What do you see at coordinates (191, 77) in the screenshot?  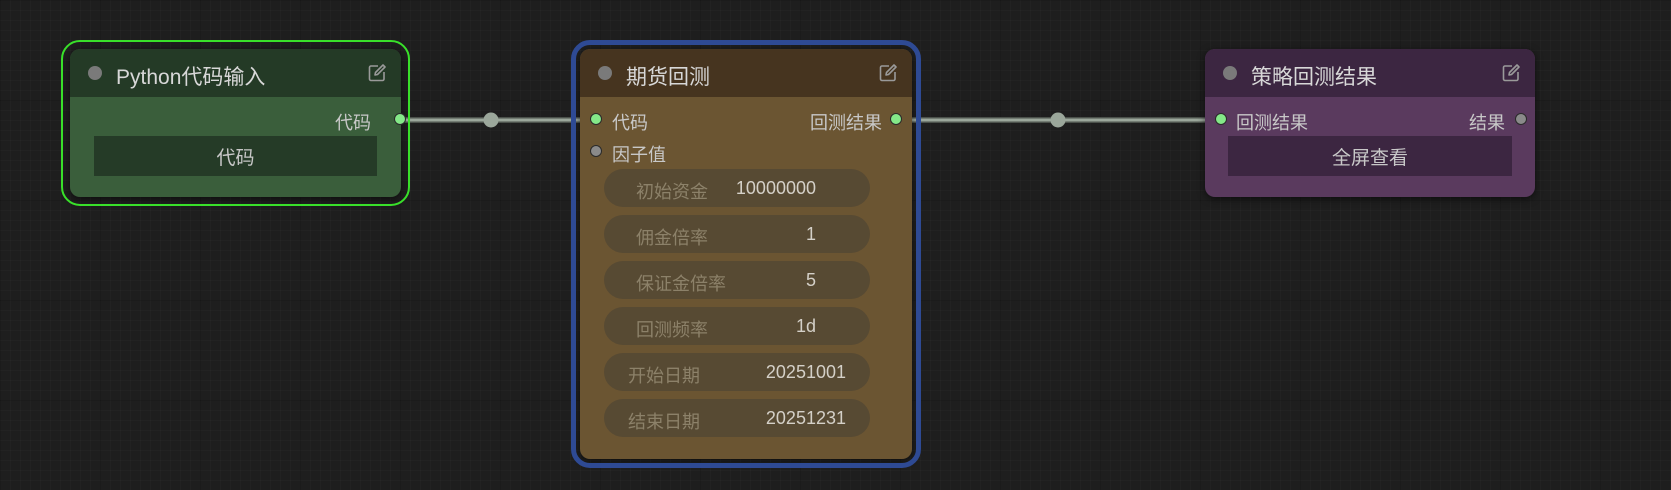 I see `node-title: Python代码输入` at bounding box center [191, 77].